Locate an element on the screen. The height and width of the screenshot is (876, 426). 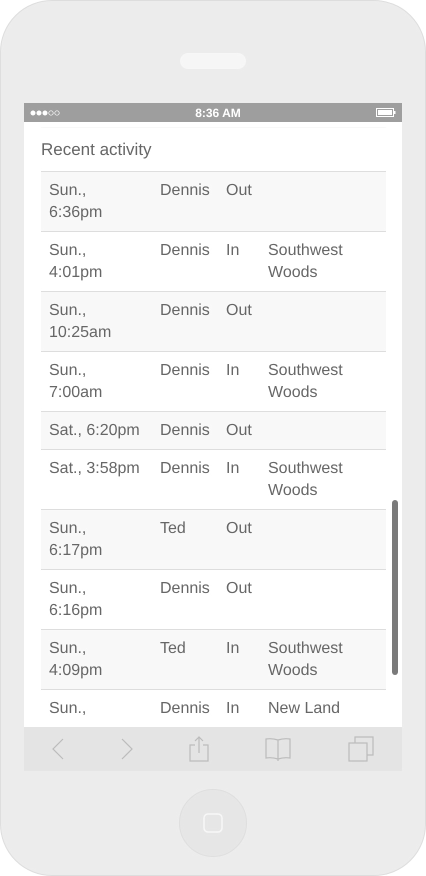
date-cell: Sun., 7:00am is located at coordinates (75, 381).